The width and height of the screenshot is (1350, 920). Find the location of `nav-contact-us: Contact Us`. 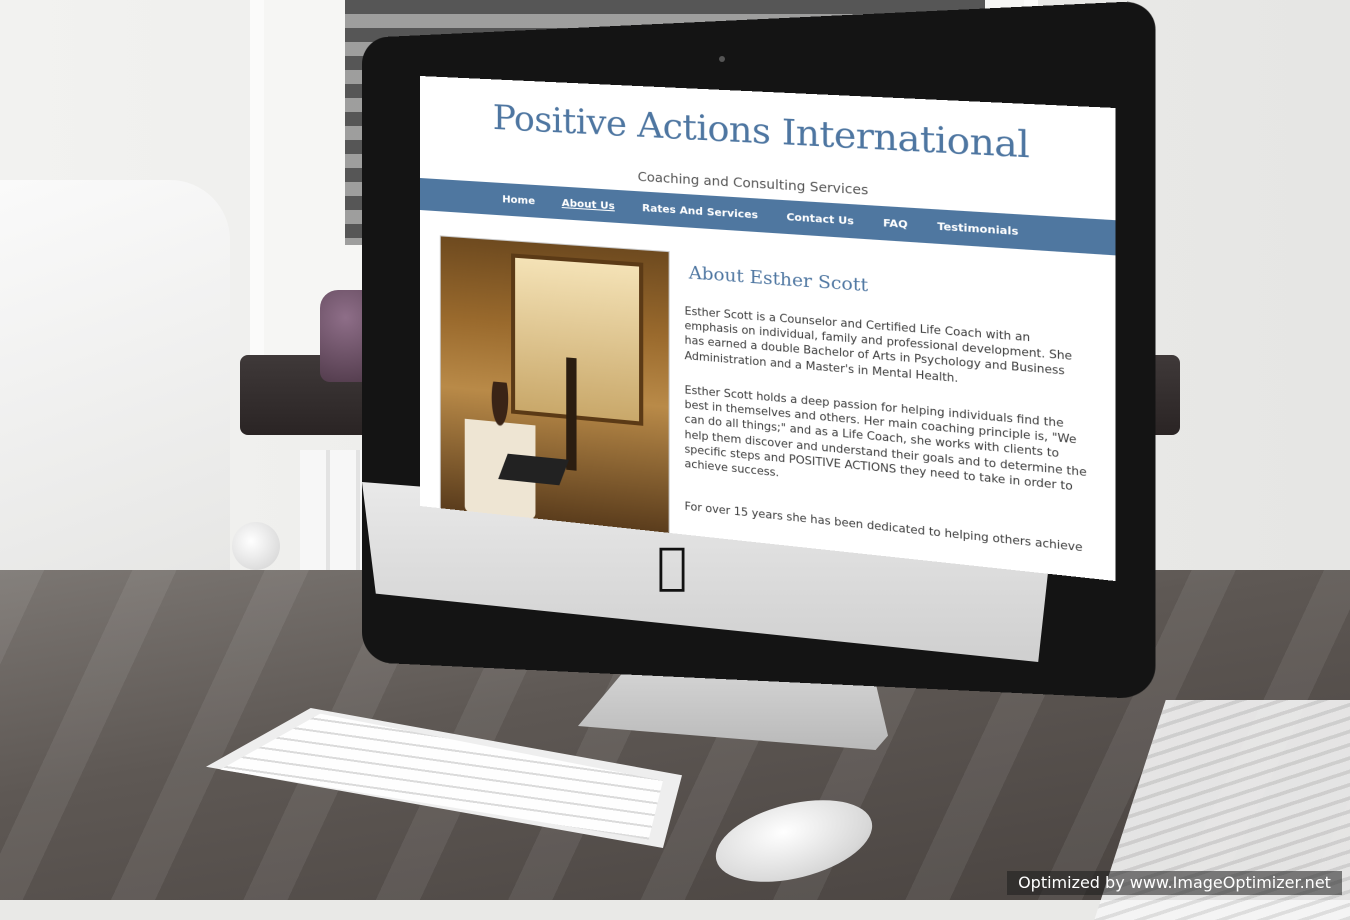

nav-contact-us: Contact Us is located at coordinates (820, 219).